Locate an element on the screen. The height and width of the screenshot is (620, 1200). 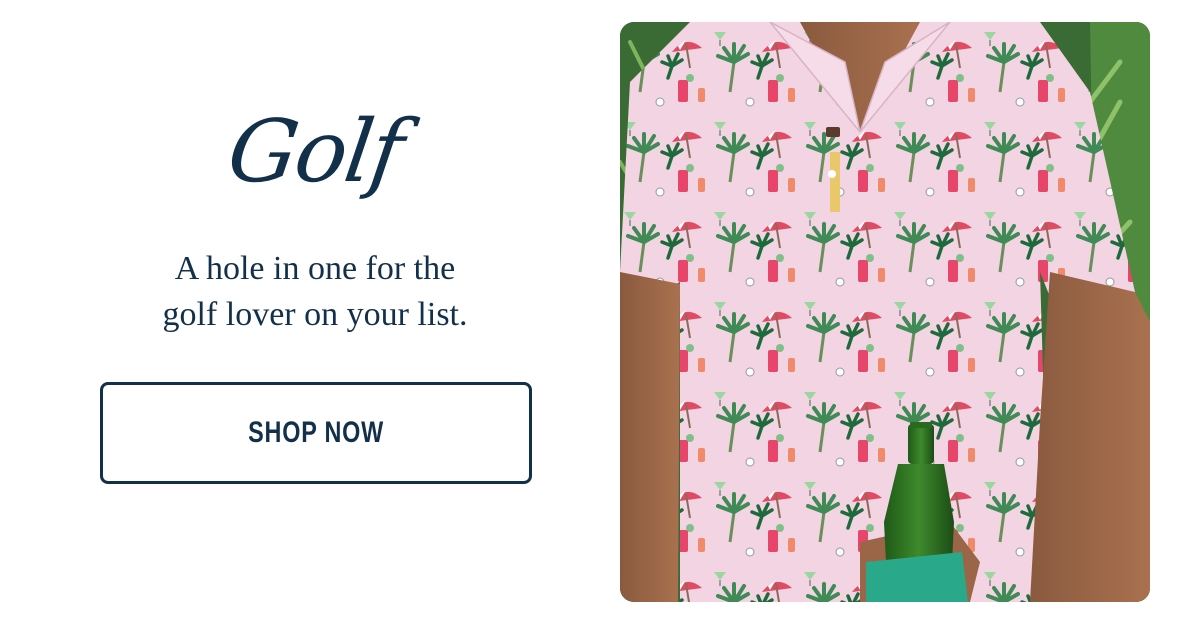
shop-now-label: SHOP NOW is located at coordinates (316, 432).